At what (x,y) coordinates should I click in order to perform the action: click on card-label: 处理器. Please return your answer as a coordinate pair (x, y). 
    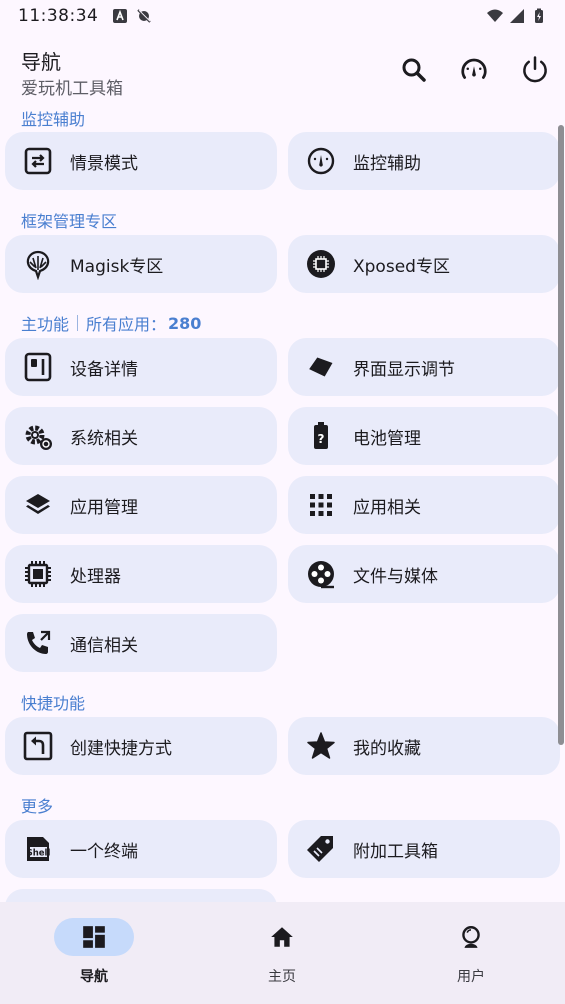
    Looking at the image, I should click on (95, 576).